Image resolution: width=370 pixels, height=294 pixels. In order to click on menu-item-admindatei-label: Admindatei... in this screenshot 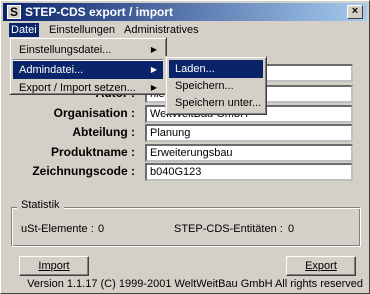, I will do `click(51, 70)`.